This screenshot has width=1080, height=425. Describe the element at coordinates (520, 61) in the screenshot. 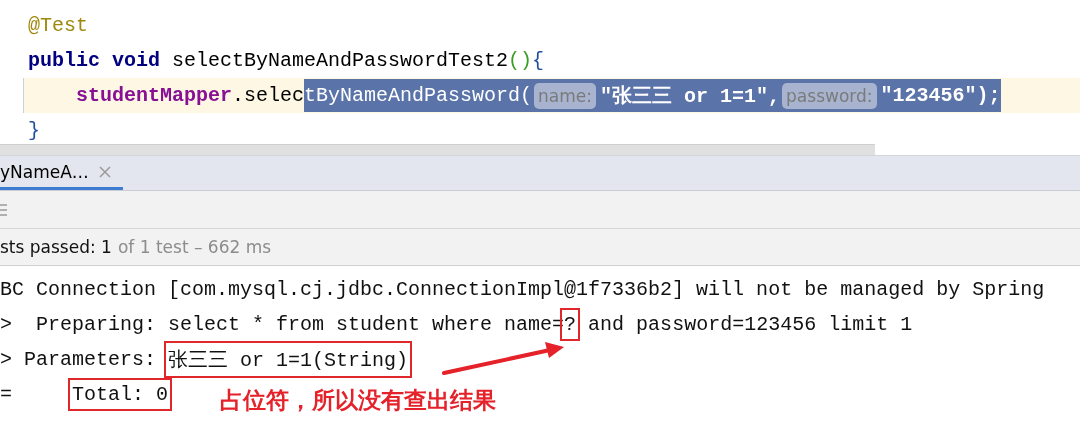

I see `code-token: ()` at that location.